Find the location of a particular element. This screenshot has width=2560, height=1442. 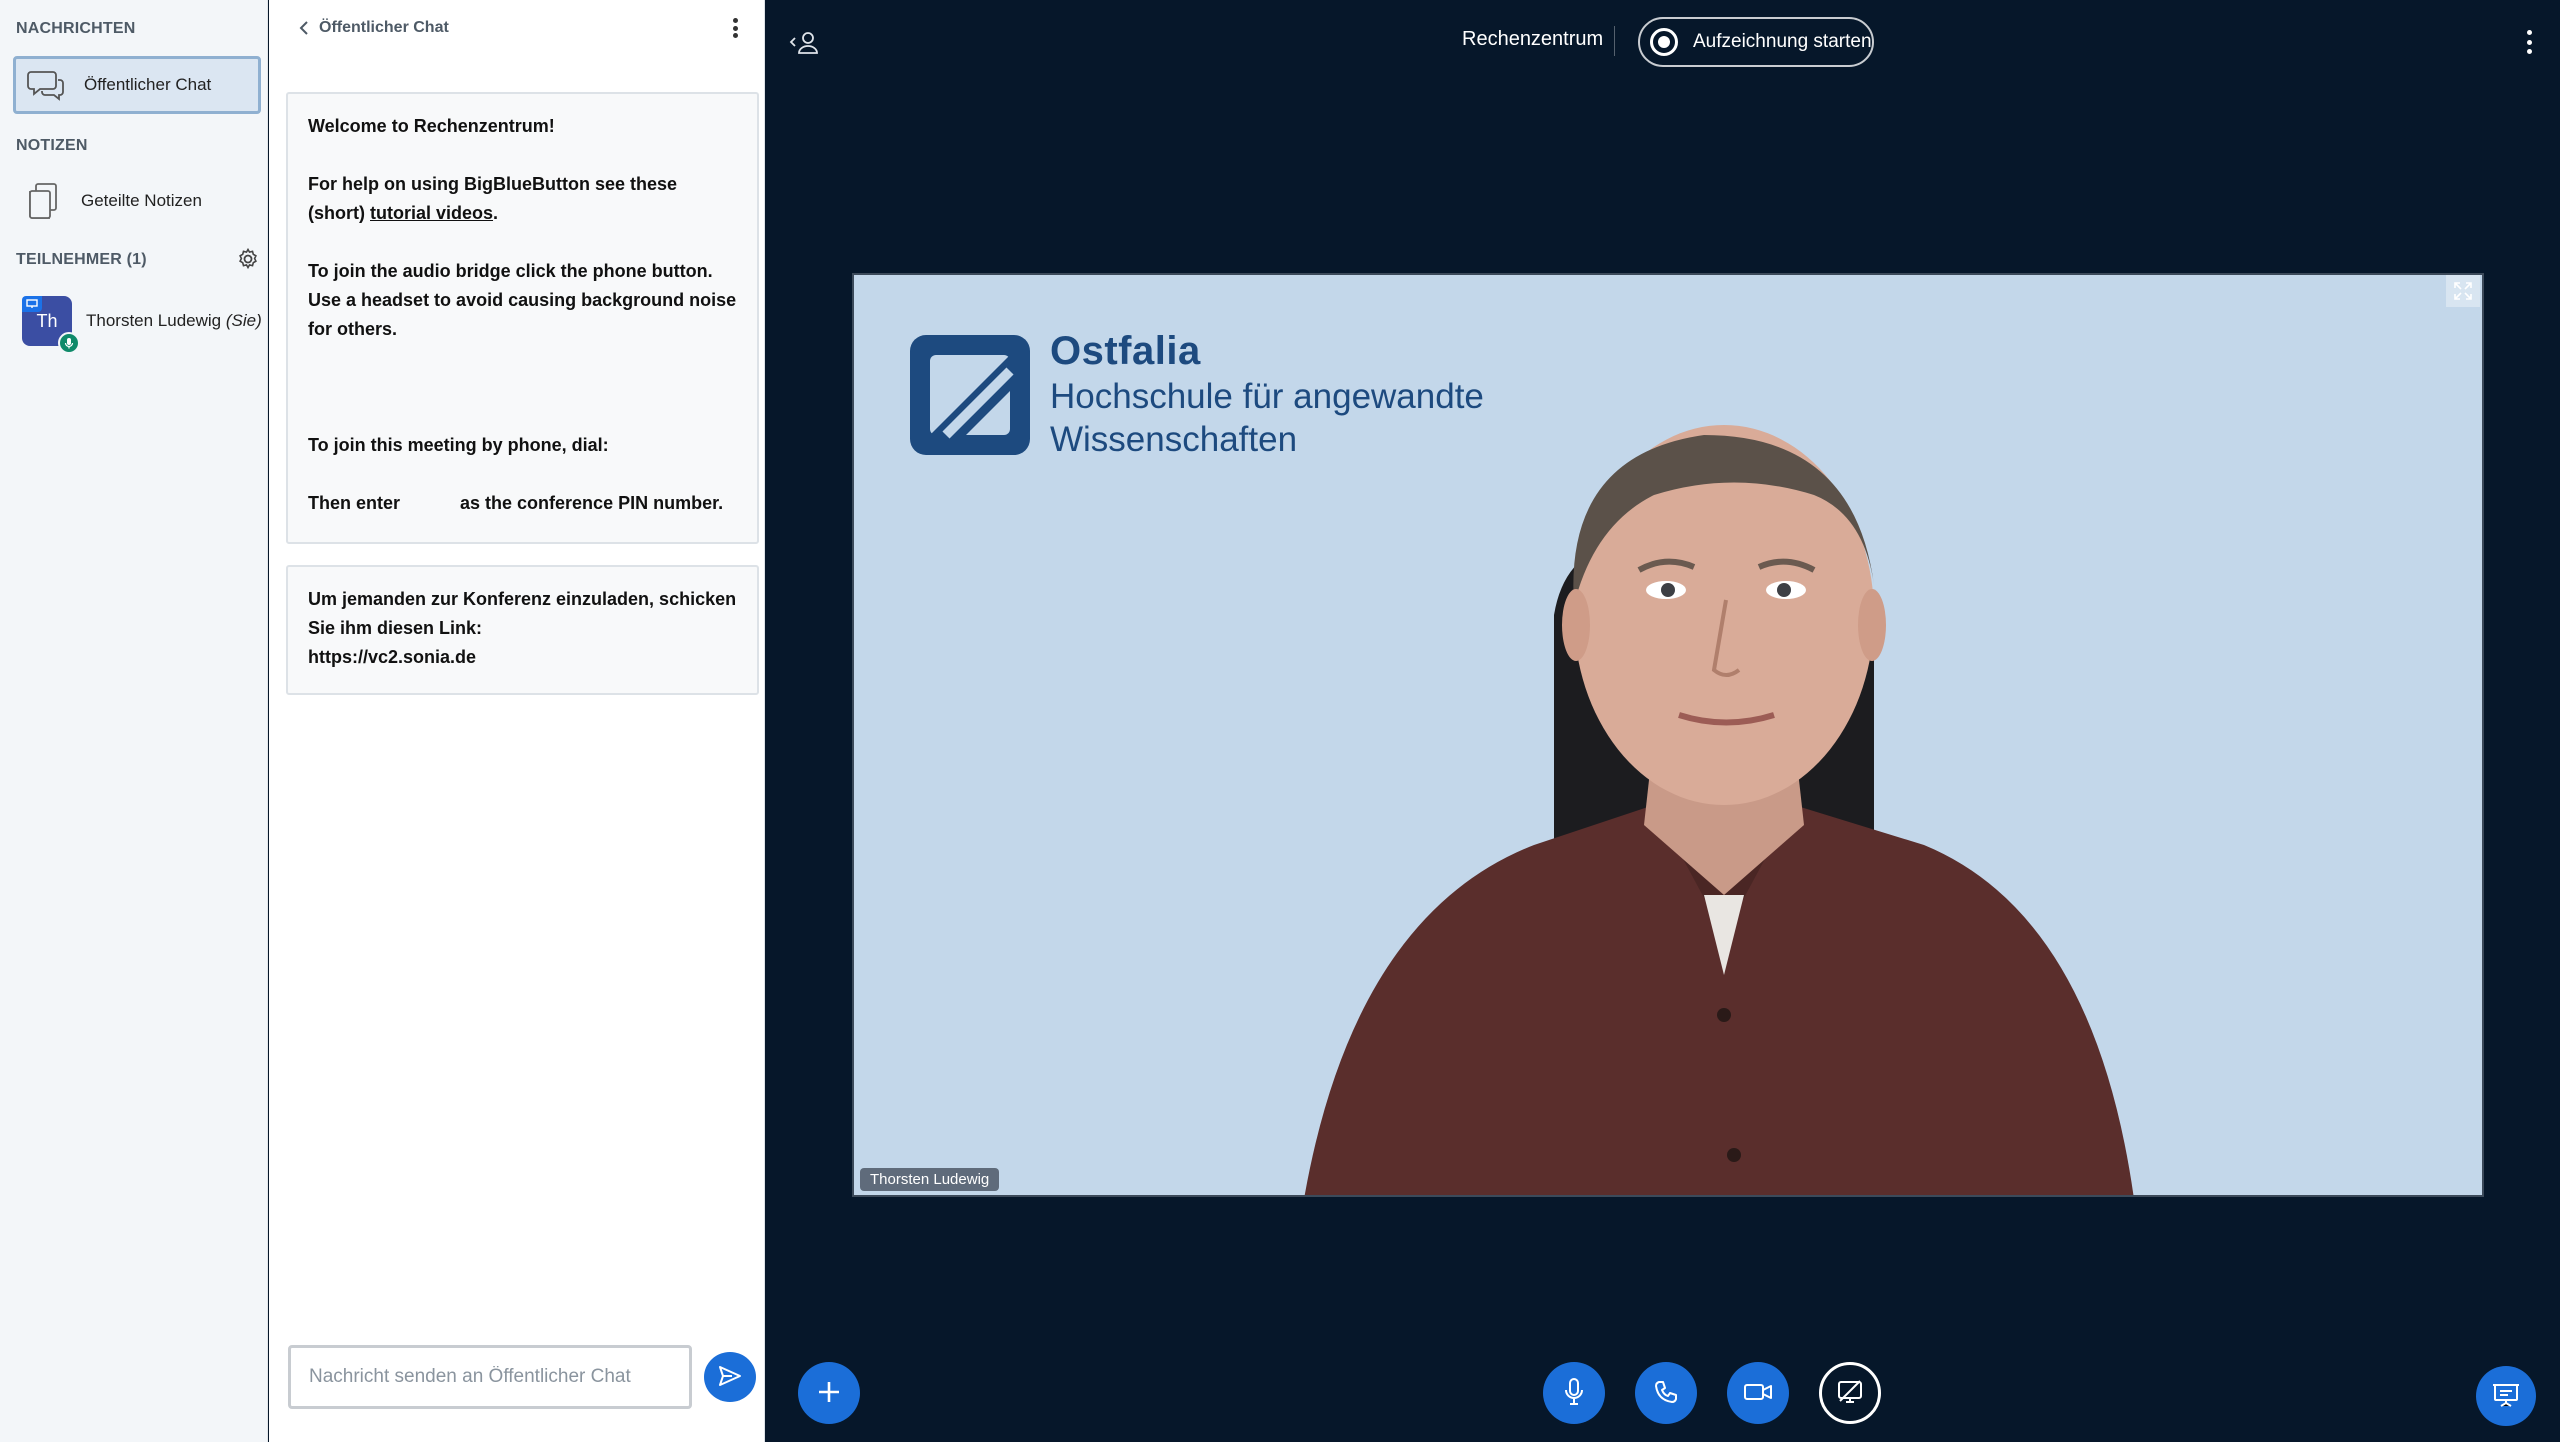

pin-suffix: as the conference PIN number. is located at coordinates (592, 503).